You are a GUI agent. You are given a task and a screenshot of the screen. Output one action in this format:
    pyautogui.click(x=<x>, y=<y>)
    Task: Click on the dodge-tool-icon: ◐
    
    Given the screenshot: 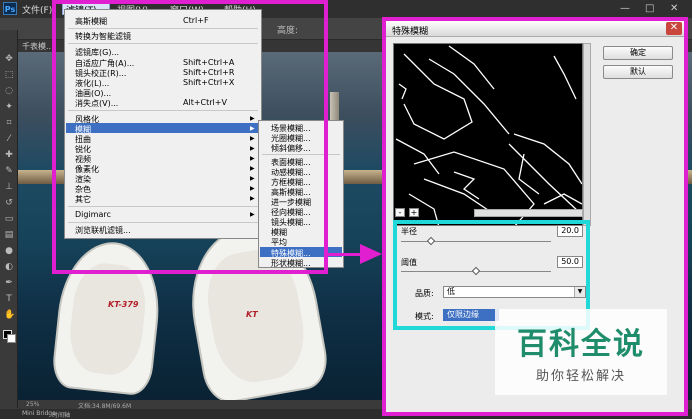 What is the action you would take?
    pyautogui.click(x=9, y=267)
    